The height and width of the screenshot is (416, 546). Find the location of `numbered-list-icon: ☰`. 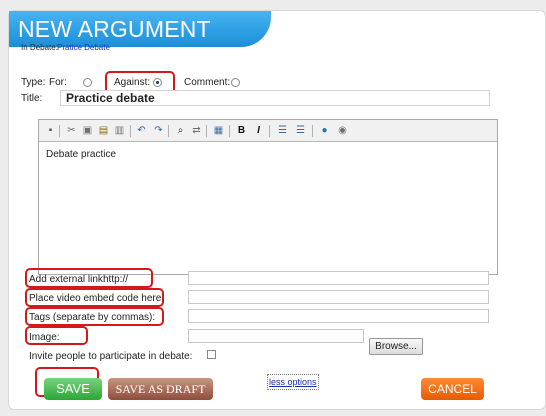

numbered-list-icon: ☰ is located at coordinates (282, 130).